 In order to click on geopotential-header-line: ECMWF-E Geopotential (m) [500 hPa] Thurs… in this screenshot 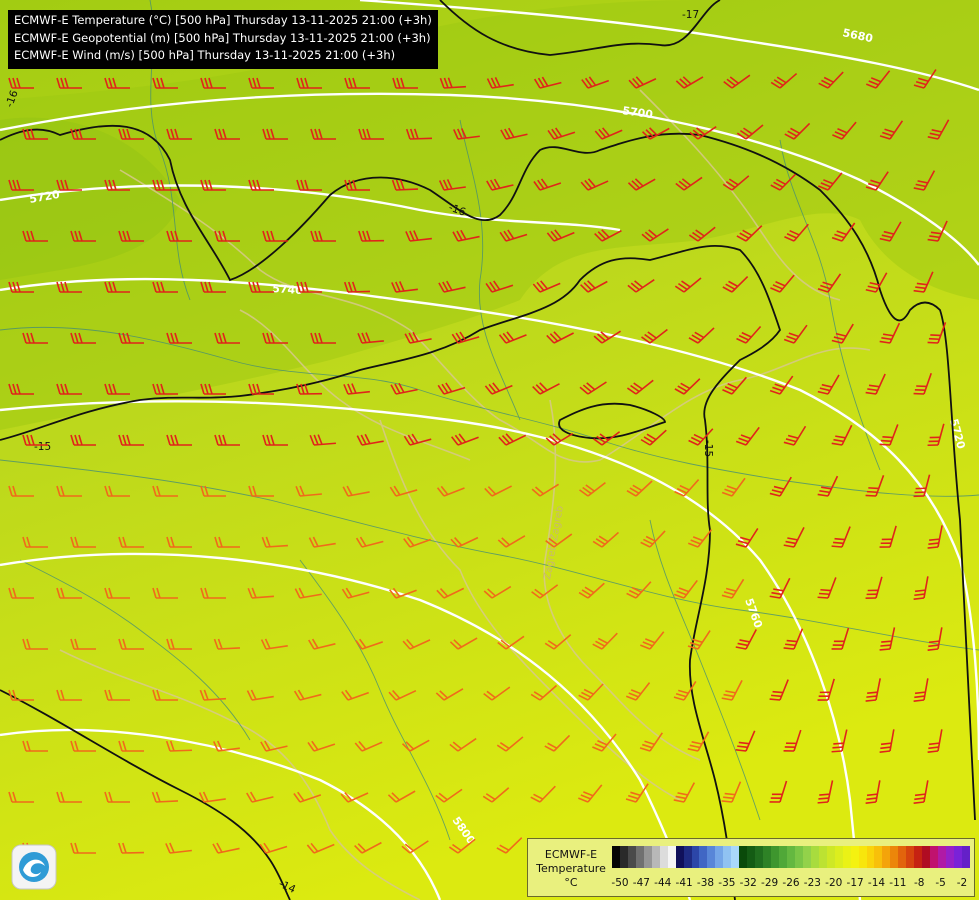, I will do `click(222, 37)`.